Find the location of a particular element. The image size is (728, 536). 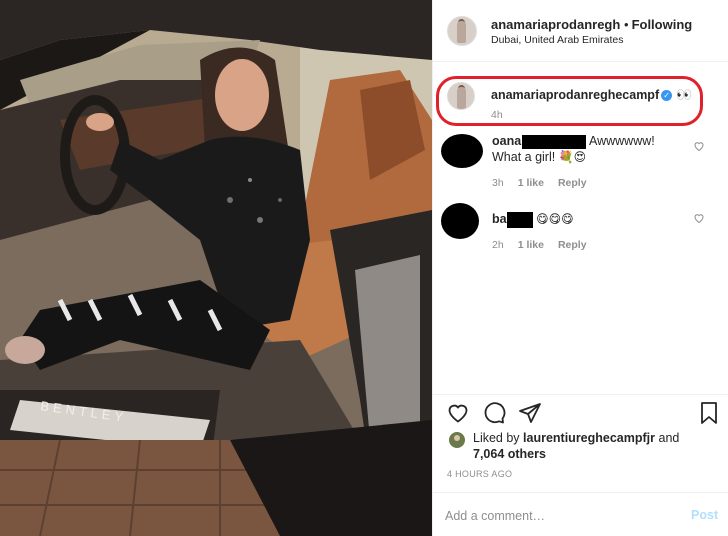

post-button: Post is located at coordinates (704, 515).